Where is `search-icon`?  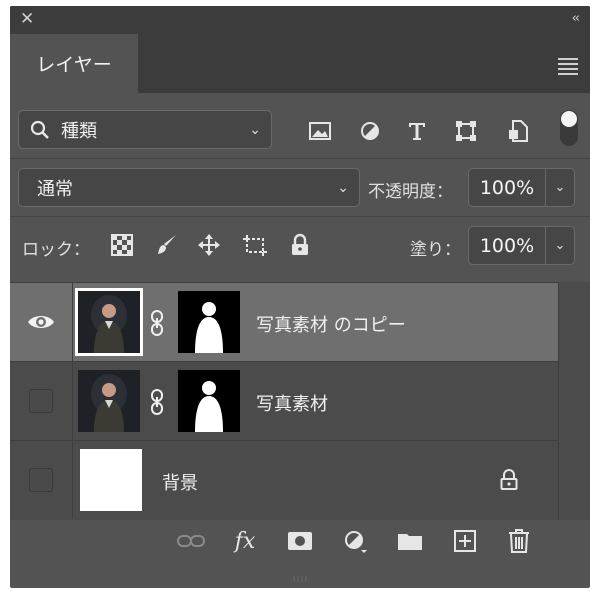 search-icon is located at coordinates (39, 129).